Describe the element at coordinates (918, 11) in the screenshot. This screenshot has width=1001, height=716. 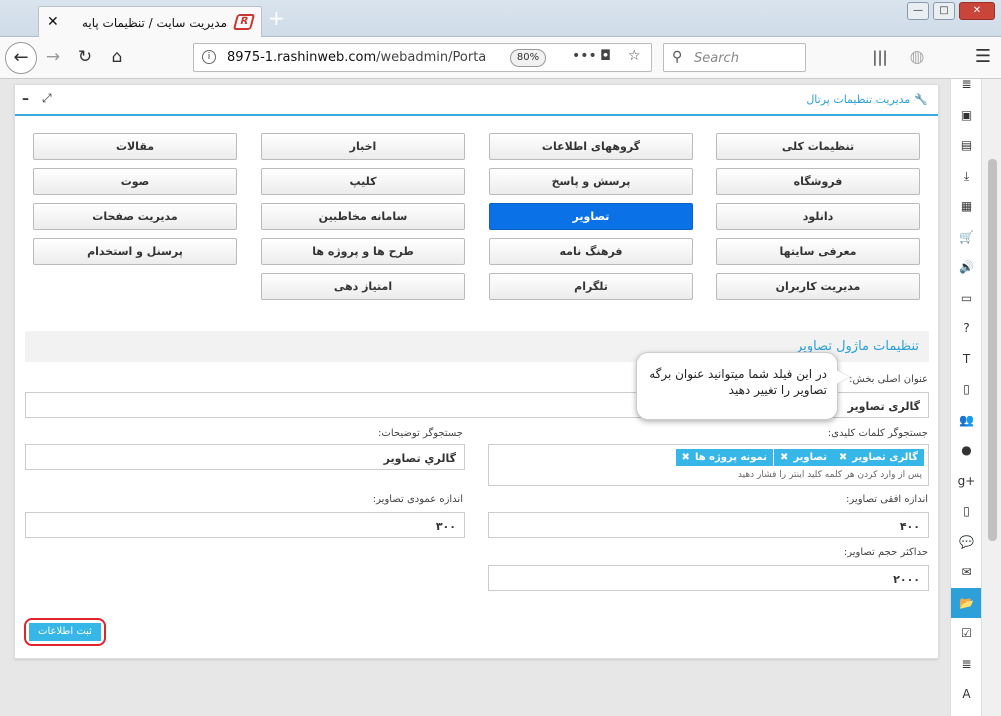
I see `minimize-icon: —` at that location.